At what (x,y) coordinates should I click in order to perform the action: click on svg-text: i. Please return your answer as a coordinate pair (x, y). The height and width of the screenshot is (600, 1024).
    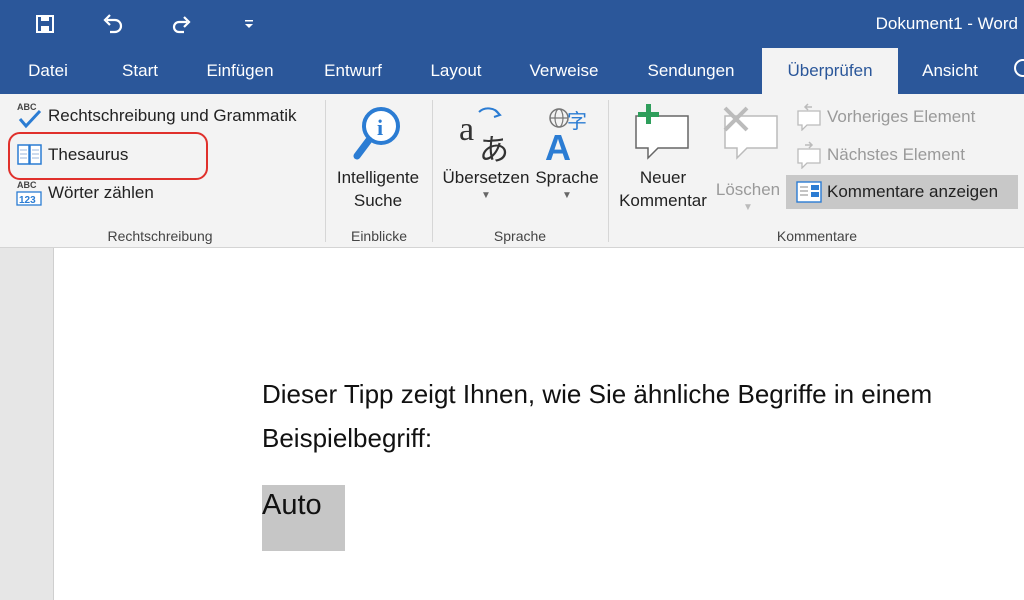
    Looking at the image, I should click on (380, 127).